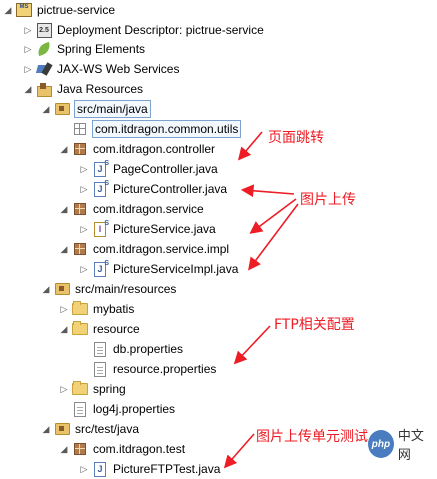  I want to click on annotation-image-upload: 图片上传, so click(328, 200).